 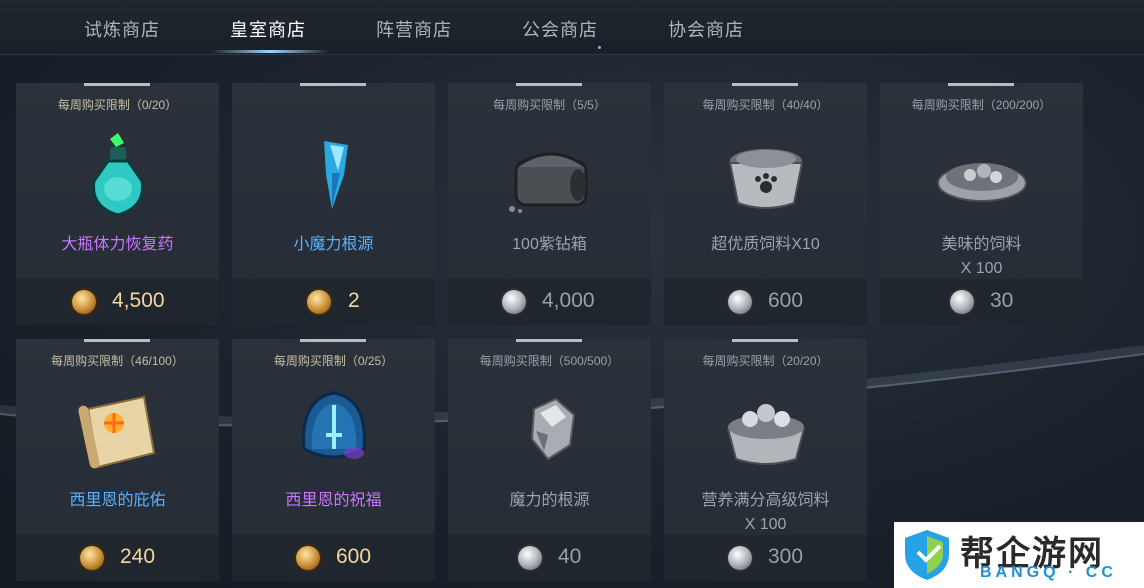 I want to click on item-name: 魔力的根源, so click(x=549, y=500).